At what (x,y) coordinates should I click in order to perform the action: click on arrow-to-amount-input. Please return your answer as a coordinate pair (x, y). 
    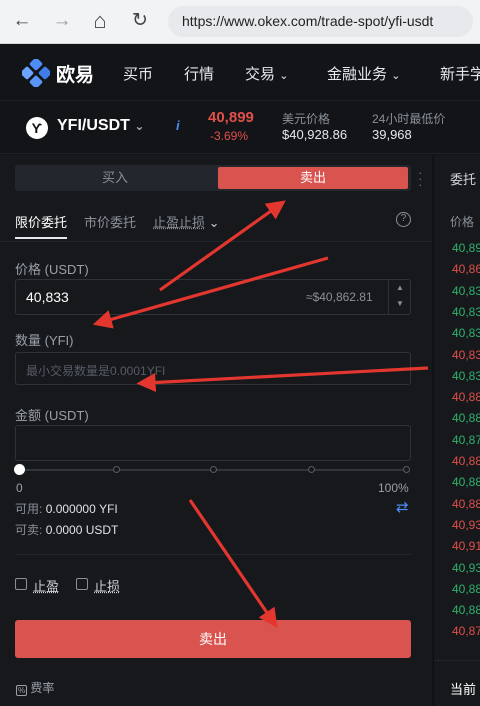
    Looking at the image, I should click on (282, 379).